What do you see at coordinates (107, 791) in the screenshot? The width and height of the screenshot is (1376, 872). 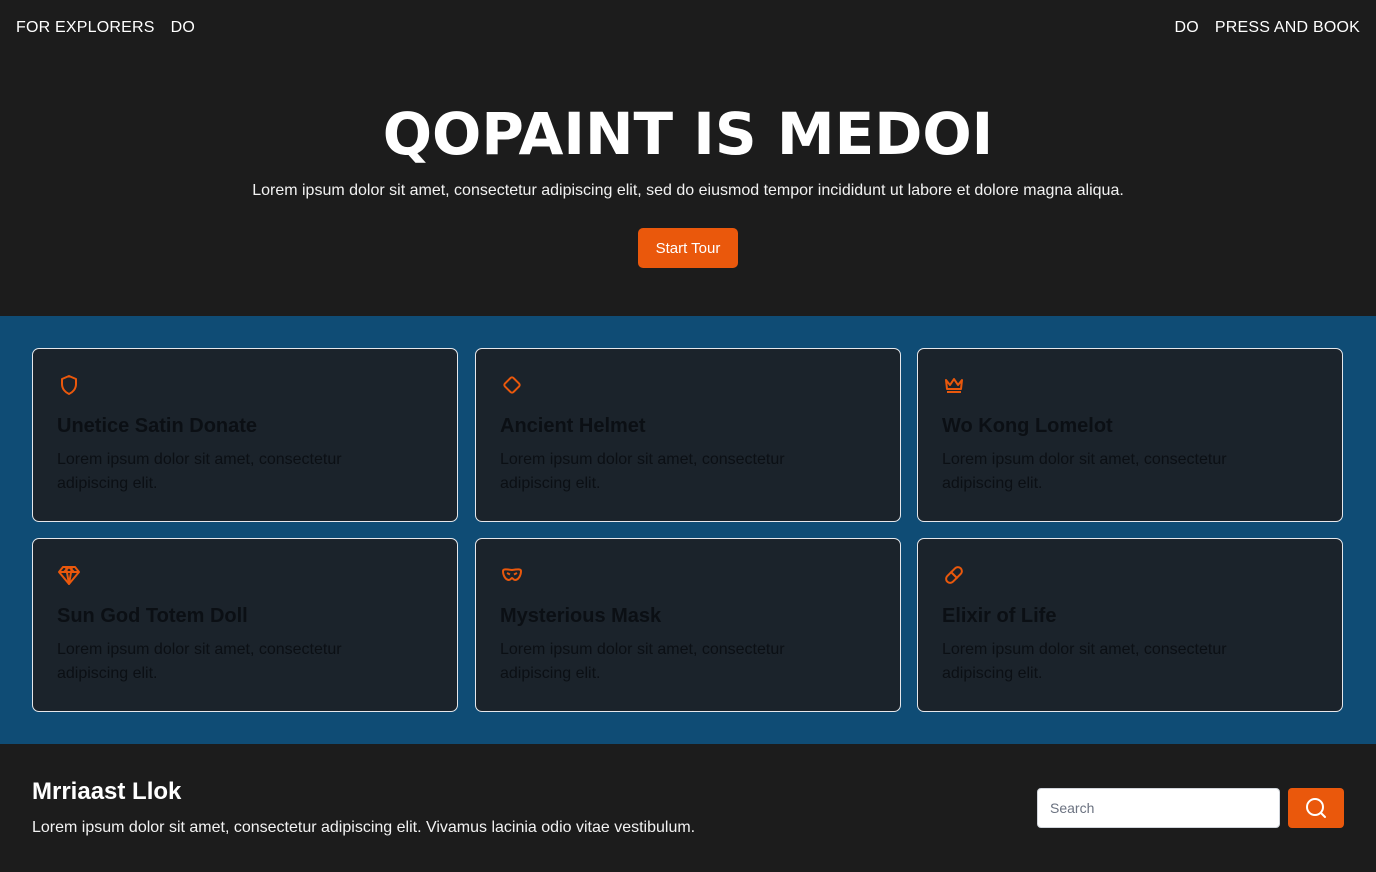 I see `footer-title: Mrriaast Llok` at bounding box center [107, 791].